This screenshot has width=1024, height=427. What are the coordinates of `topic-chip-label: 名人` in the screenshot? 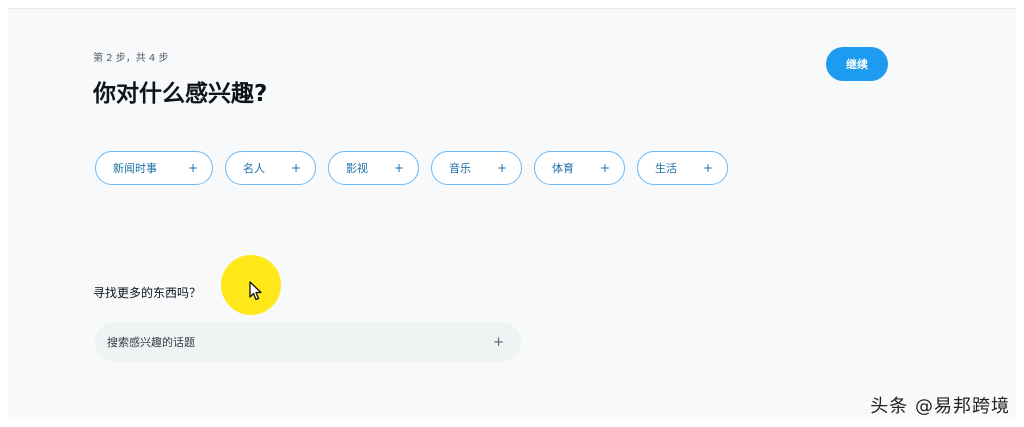 It's located at (254, 168).